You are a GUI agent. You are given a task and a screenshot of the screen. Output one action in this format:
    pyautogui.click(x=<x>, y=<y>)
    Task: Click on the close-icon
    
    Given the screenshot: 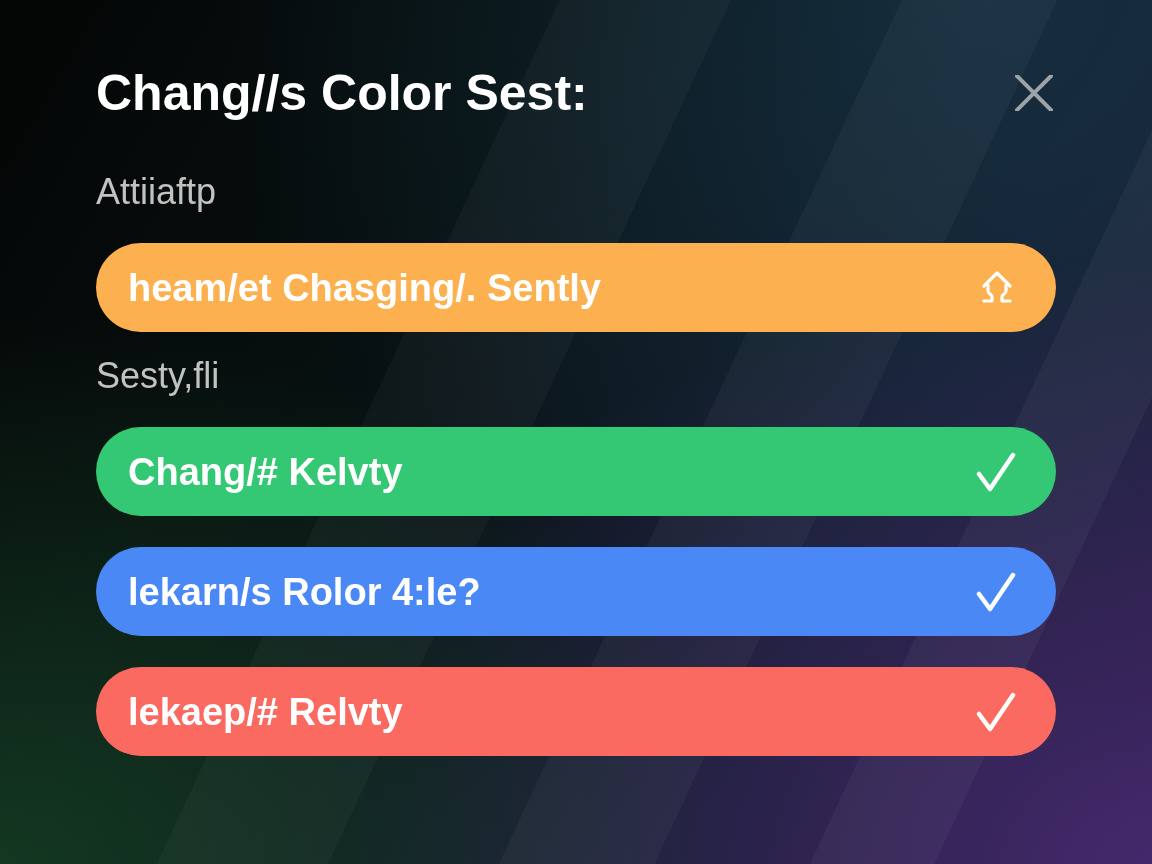 What is the action you would take?
    pyautogui.click(x=1034, y=93)
    